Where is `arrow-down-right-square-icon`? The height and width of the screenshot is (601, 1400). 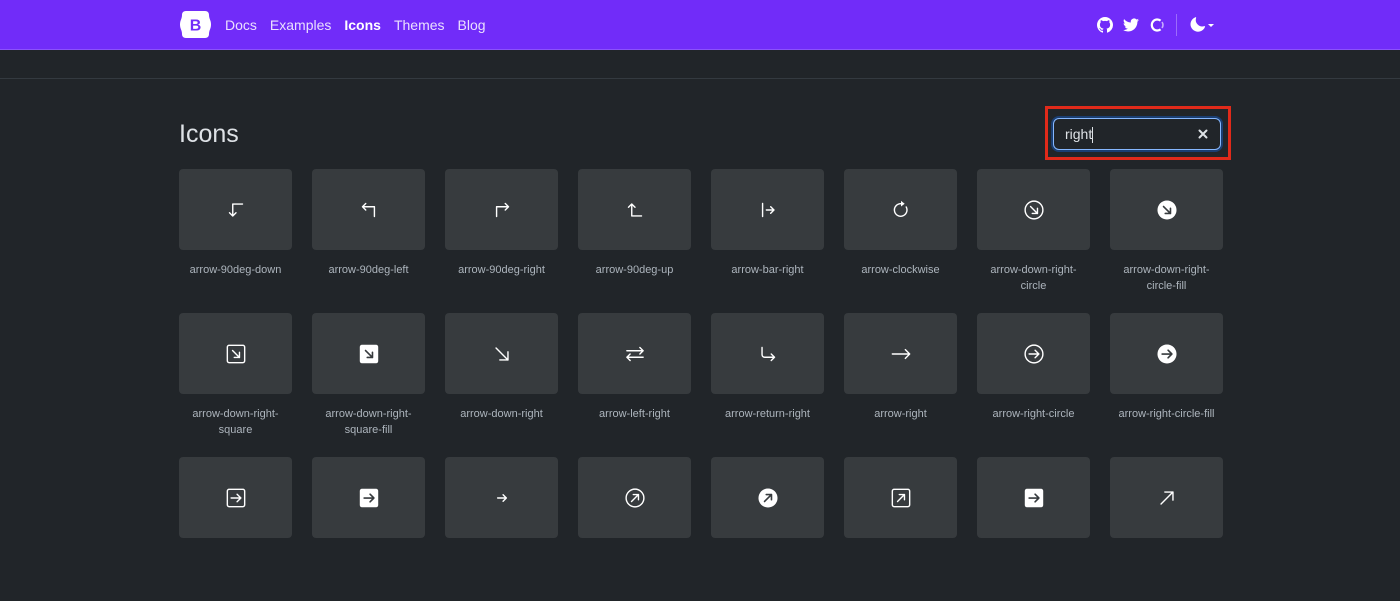 arrow-down-right-square-icon is located at coordinates (235, 353).